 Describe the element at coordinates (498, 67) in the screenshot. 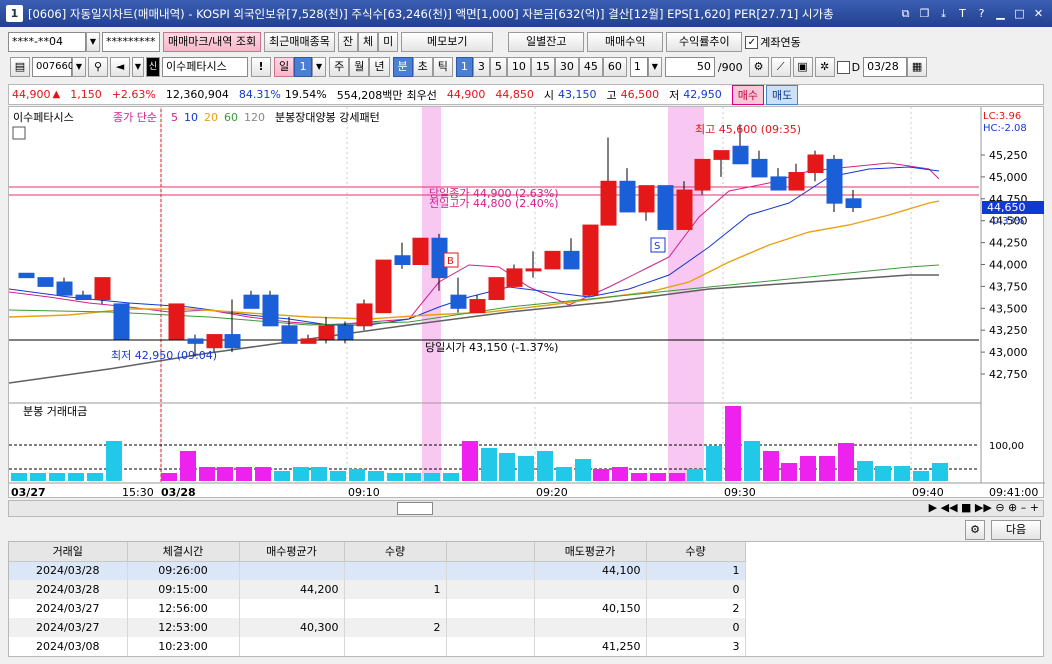

I see `period-5-button: 5` at that location.